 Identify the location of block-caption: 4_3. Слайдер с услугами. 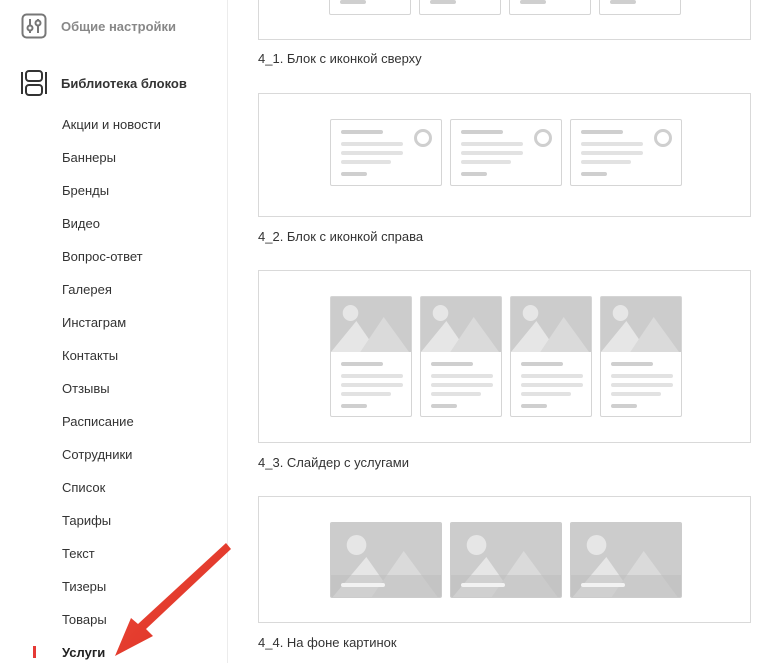
(333, 462).